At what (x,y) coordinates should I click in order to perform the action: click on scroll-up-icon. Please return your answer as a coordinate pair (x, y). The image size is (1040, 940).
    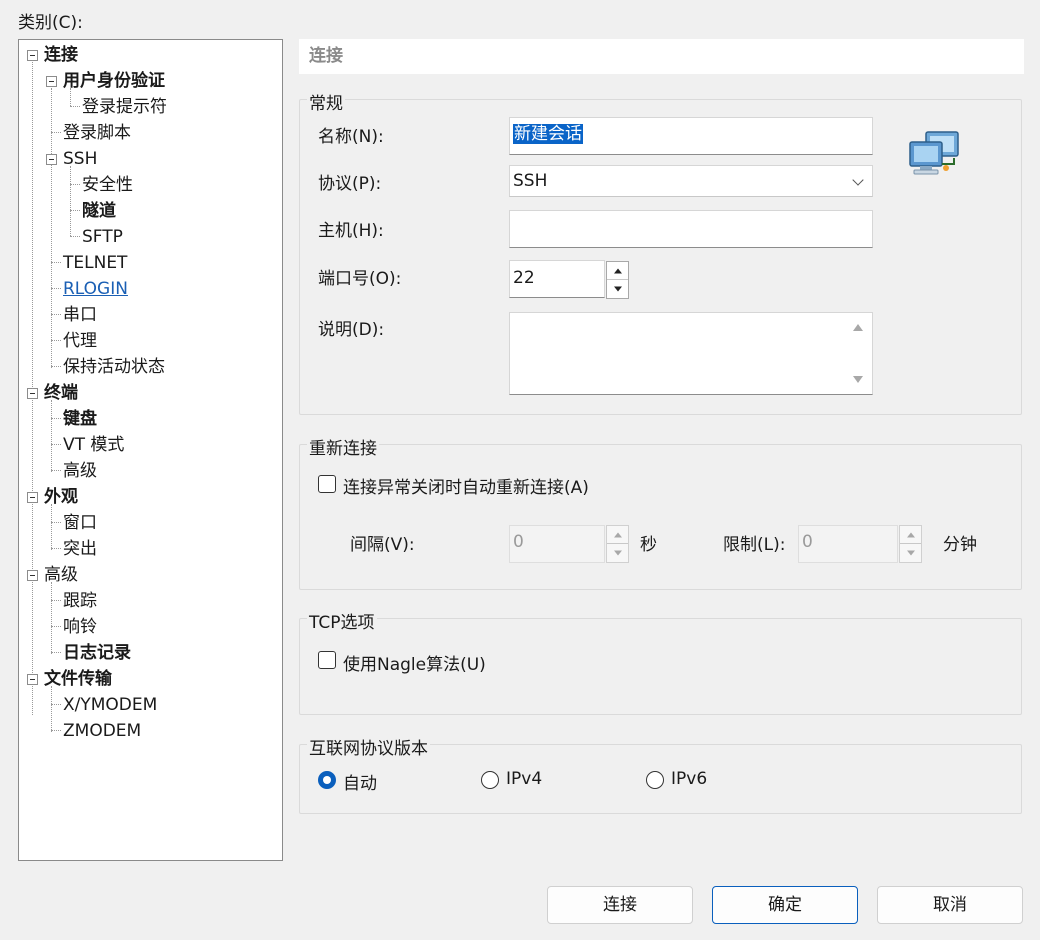
    Looking at the image, I should click on (858, 327).